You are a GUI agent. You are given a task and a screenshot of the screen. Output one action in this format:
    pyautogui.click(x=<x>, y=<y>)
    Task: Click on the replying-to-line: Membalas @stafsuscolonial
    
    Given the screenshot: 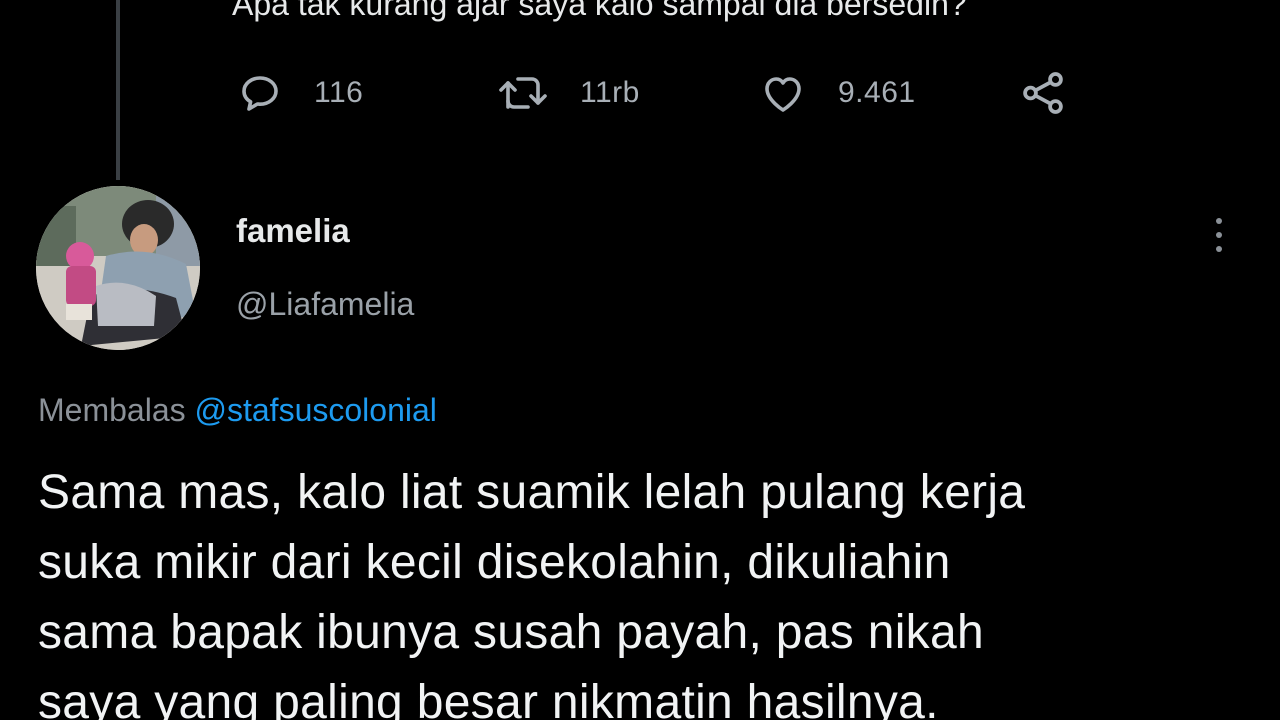 What is the action you would take?
    pyautogui.click(x=237, y=410)
    